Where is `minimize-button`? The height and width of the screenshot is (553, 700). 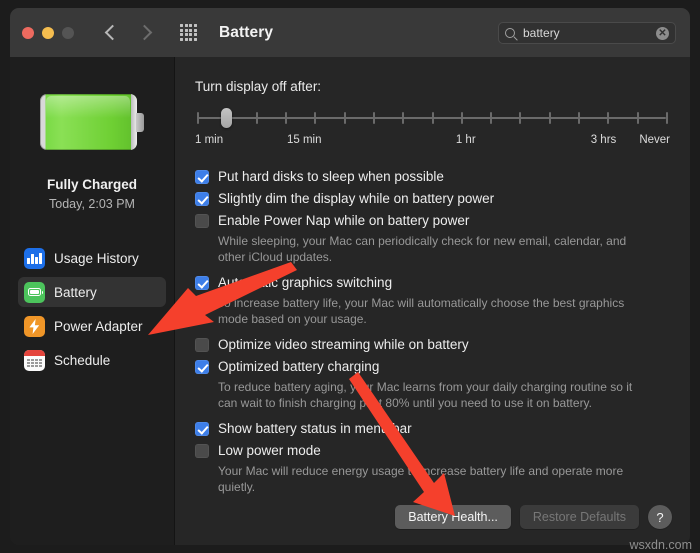 minimize-button is located at coordinates (48, 32).